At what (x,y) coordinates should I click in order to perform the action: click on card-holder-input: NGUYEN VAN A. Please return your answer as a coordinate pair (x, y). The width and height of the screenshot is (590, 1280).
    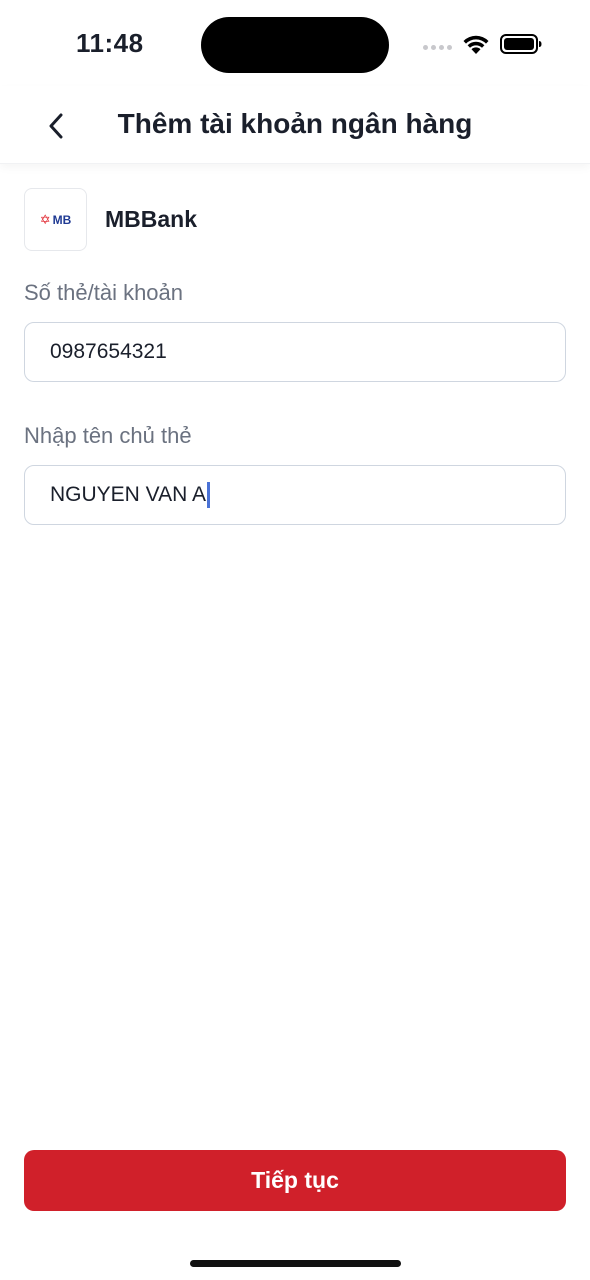
    Looking at the image, I should click on (295, 495).